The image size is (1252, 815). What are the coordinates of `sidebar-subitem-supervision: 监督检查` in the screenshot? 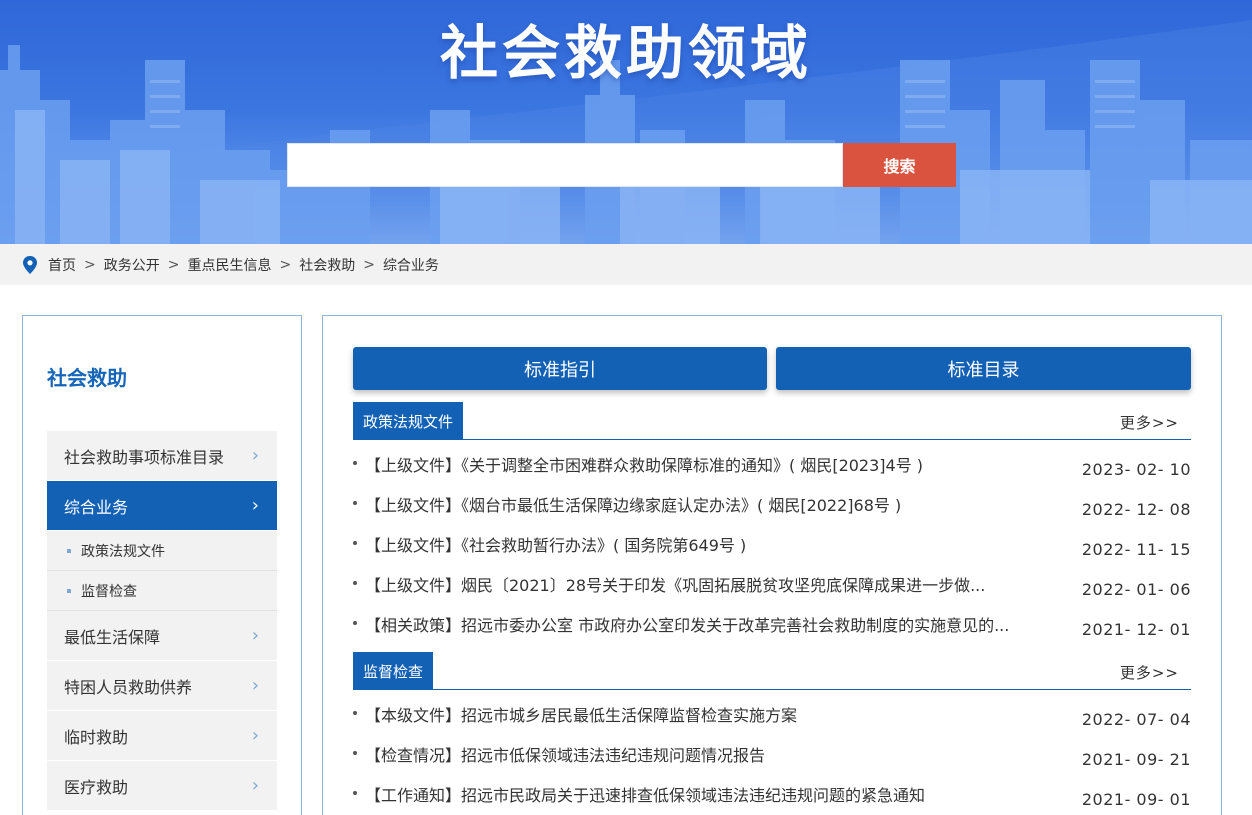 It's located at (162, 591).